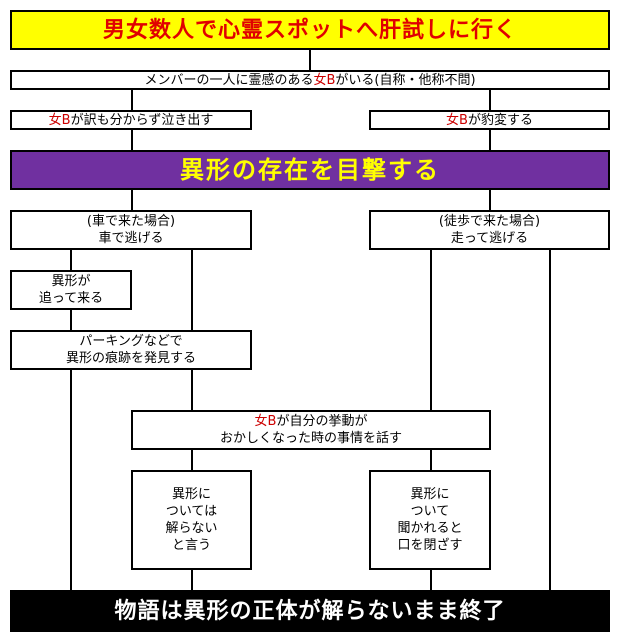  Describe the element at coordinates (430, 520) in the screenshot. I see `silent-box: 異形に ついて 聞かれると 口を閉ざす` at that location.